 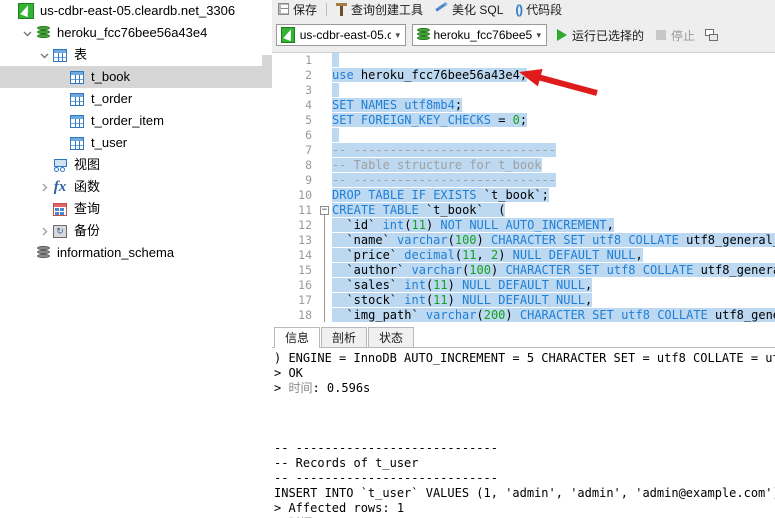 I want to click on tab-信息: 信息, so click(x=297, y=337).